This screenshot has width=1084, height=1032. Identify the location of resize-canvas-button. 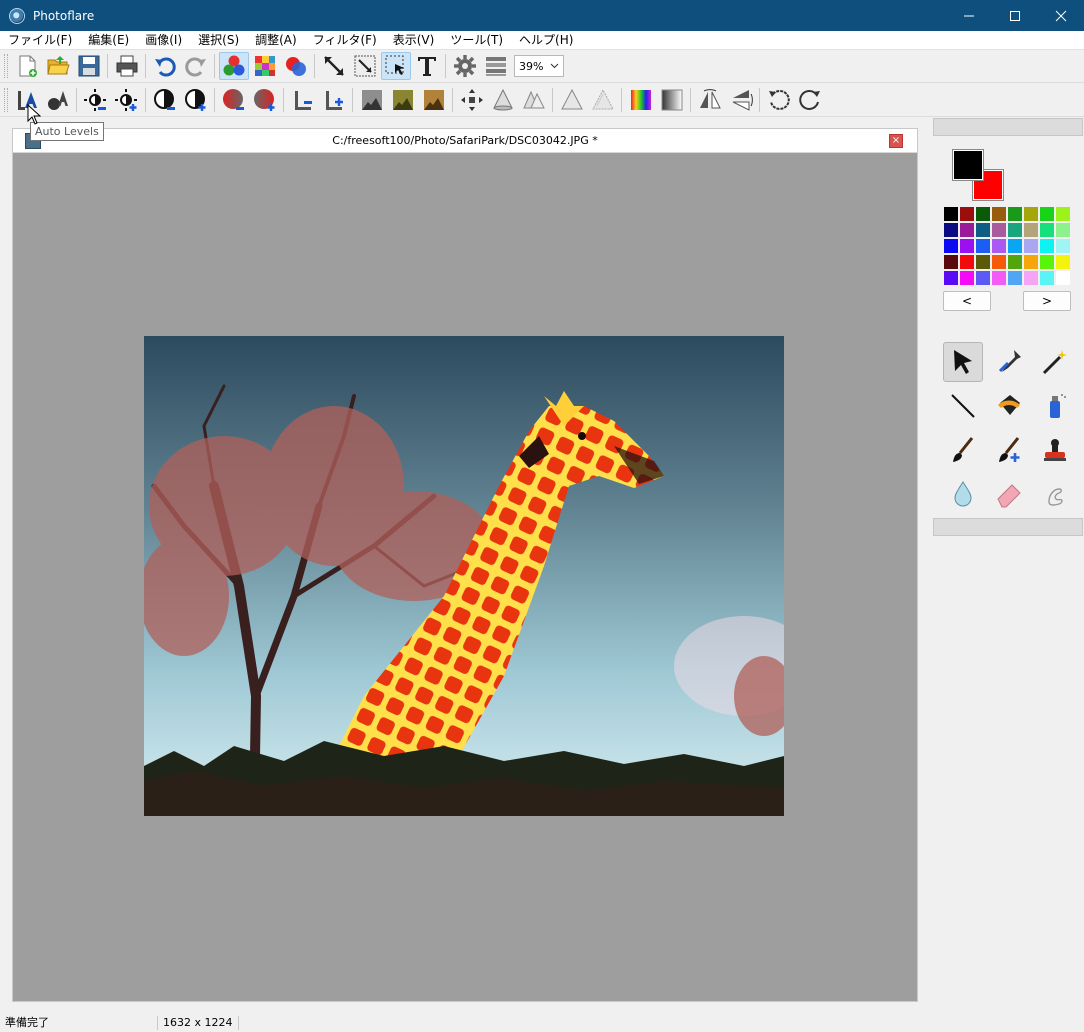
(365, 66).